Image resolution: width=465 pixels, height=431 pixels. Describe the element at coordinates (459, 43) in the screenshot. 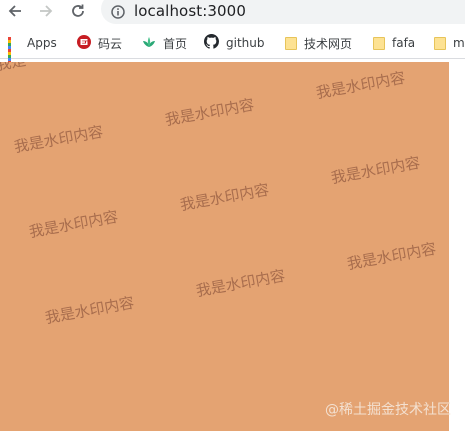

I see `bookmark-label: m` at that location.